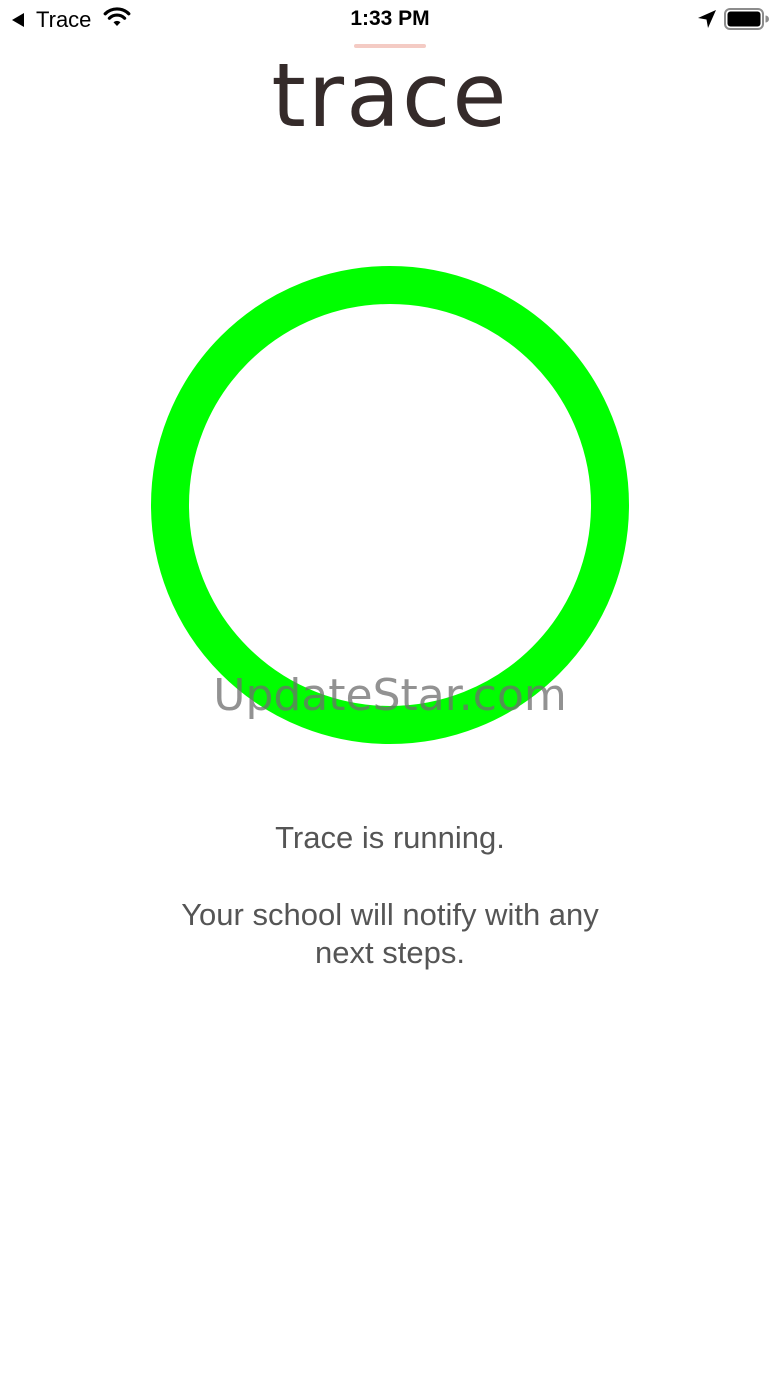  I want to click on app-logo: trace, so click(390, 95).